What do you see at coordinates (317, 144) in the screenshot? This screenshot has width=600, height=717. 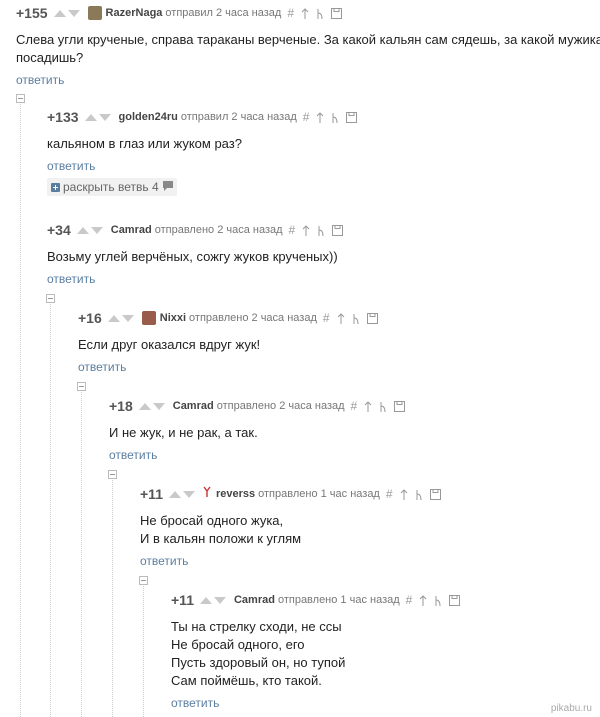 I see `comment-body: кальяном в глаз или жуком раз?` at bounding box center [317, 144].